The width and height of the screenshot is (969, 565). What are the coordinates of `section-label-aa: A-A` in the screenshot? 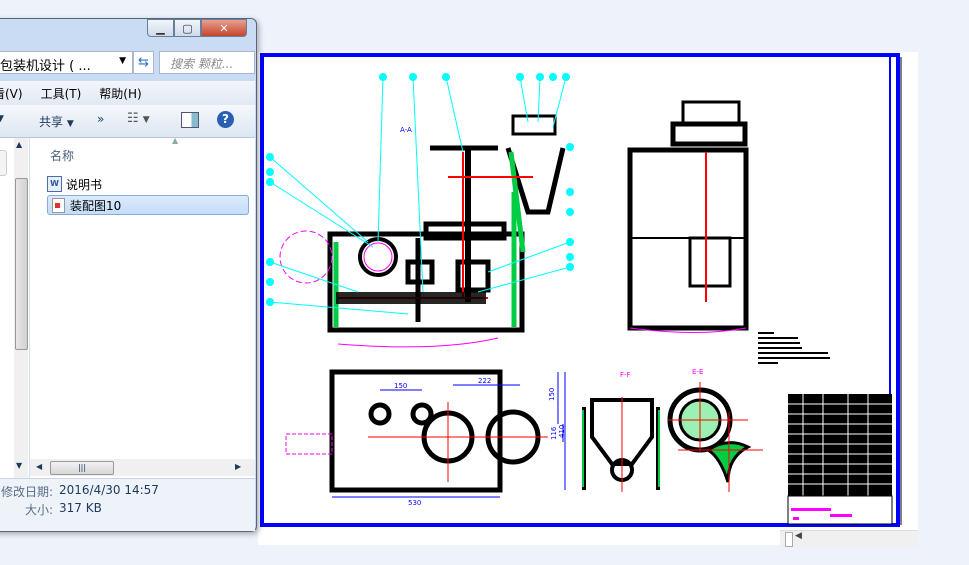 It's located at (406, 130).